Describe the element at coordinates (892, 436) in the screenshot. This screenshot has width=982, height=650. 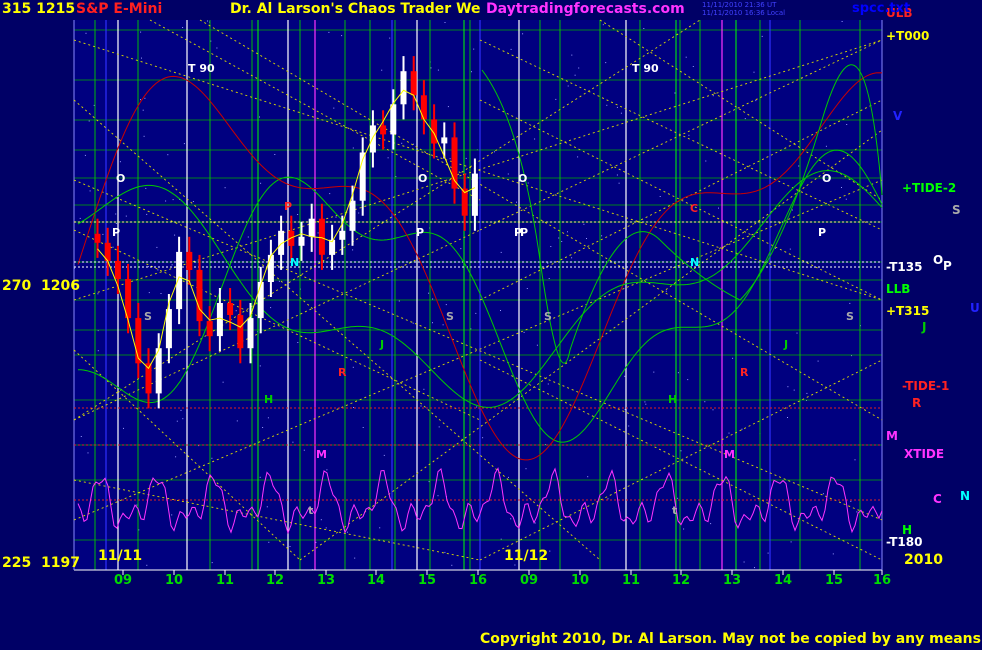
I see `right-label: M` at that location.